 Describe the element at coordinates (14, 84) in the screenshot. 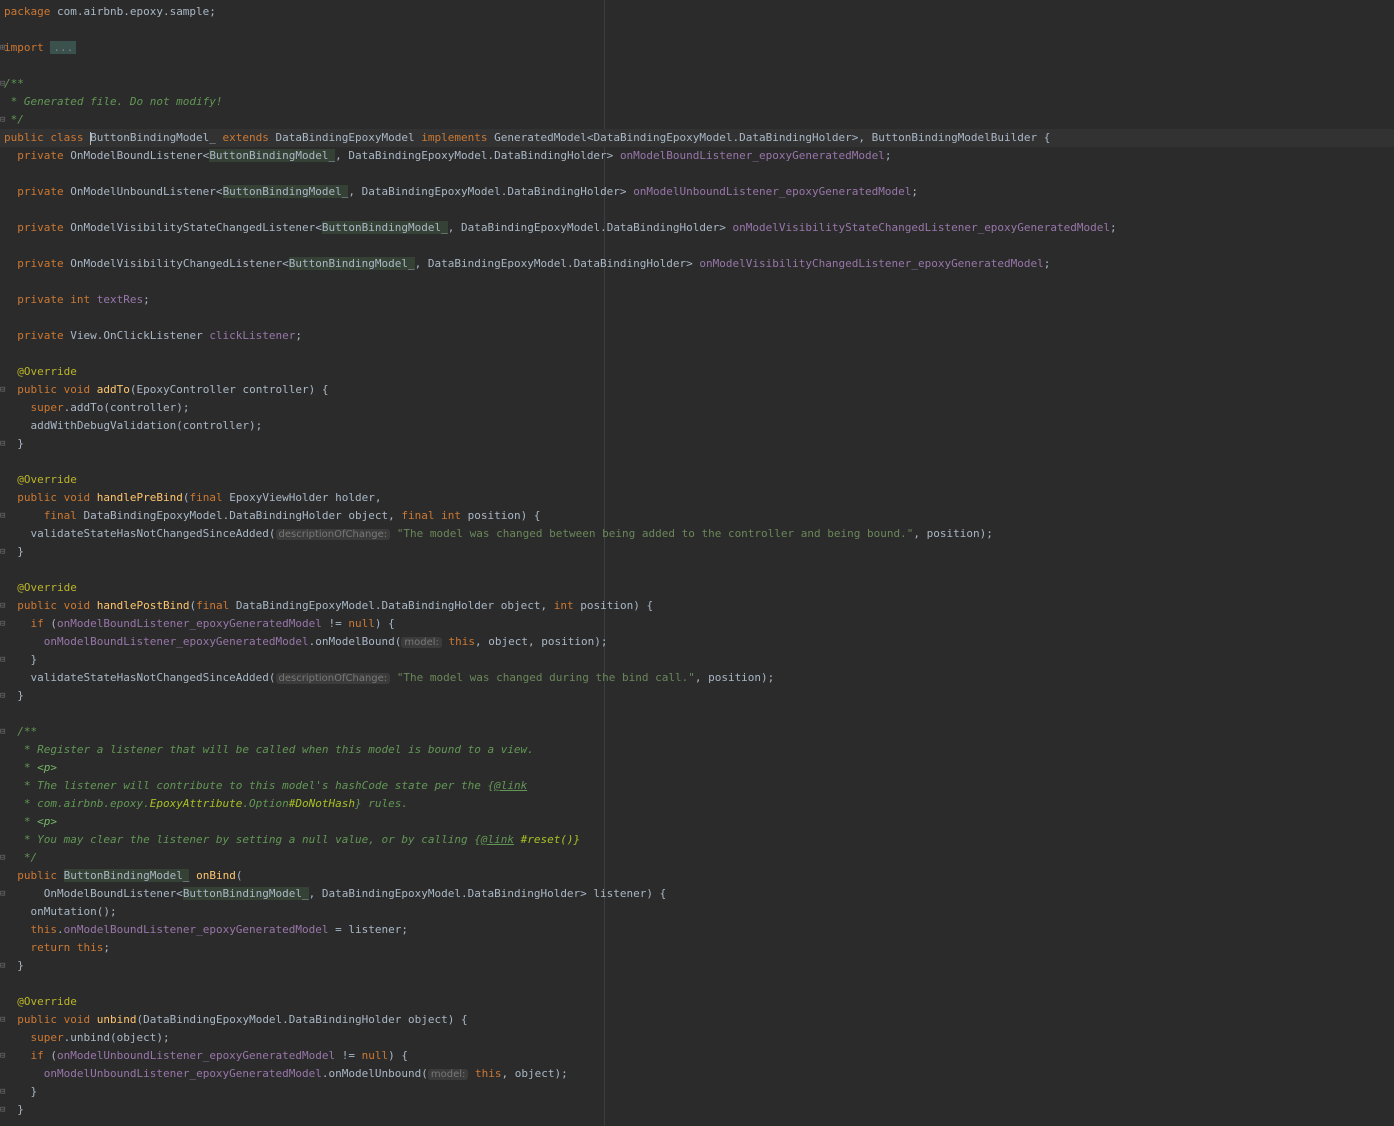

I see `code-text: /**` at that location.